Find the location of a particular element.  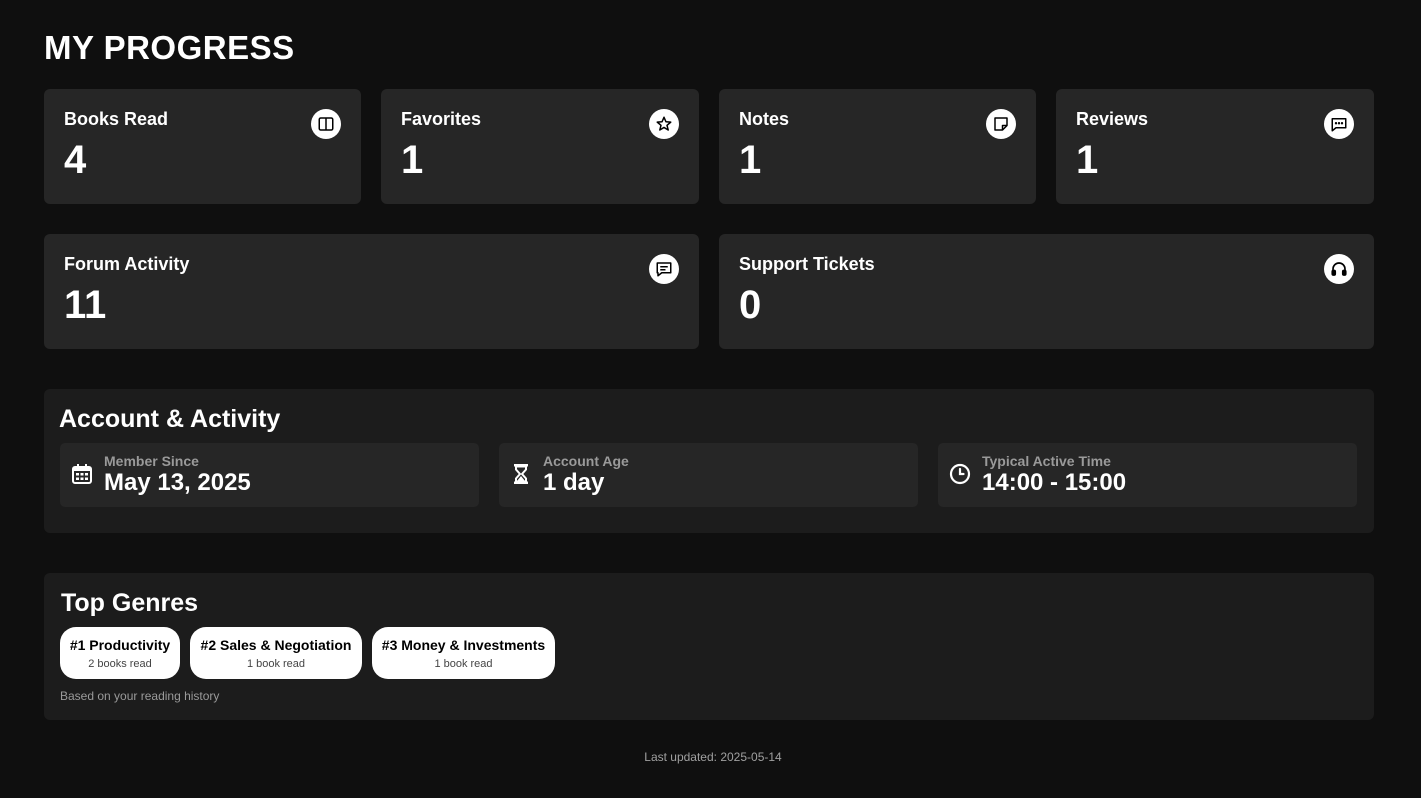

stat-value: 0 is located at coordinates (750, 305).